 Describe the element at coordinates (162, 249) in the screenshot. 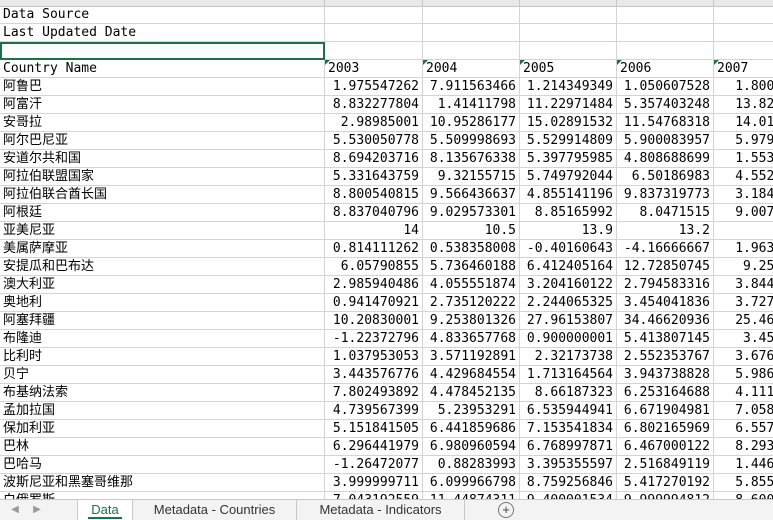

I see `row-label-cell: 美属萨摩亚` at that location.